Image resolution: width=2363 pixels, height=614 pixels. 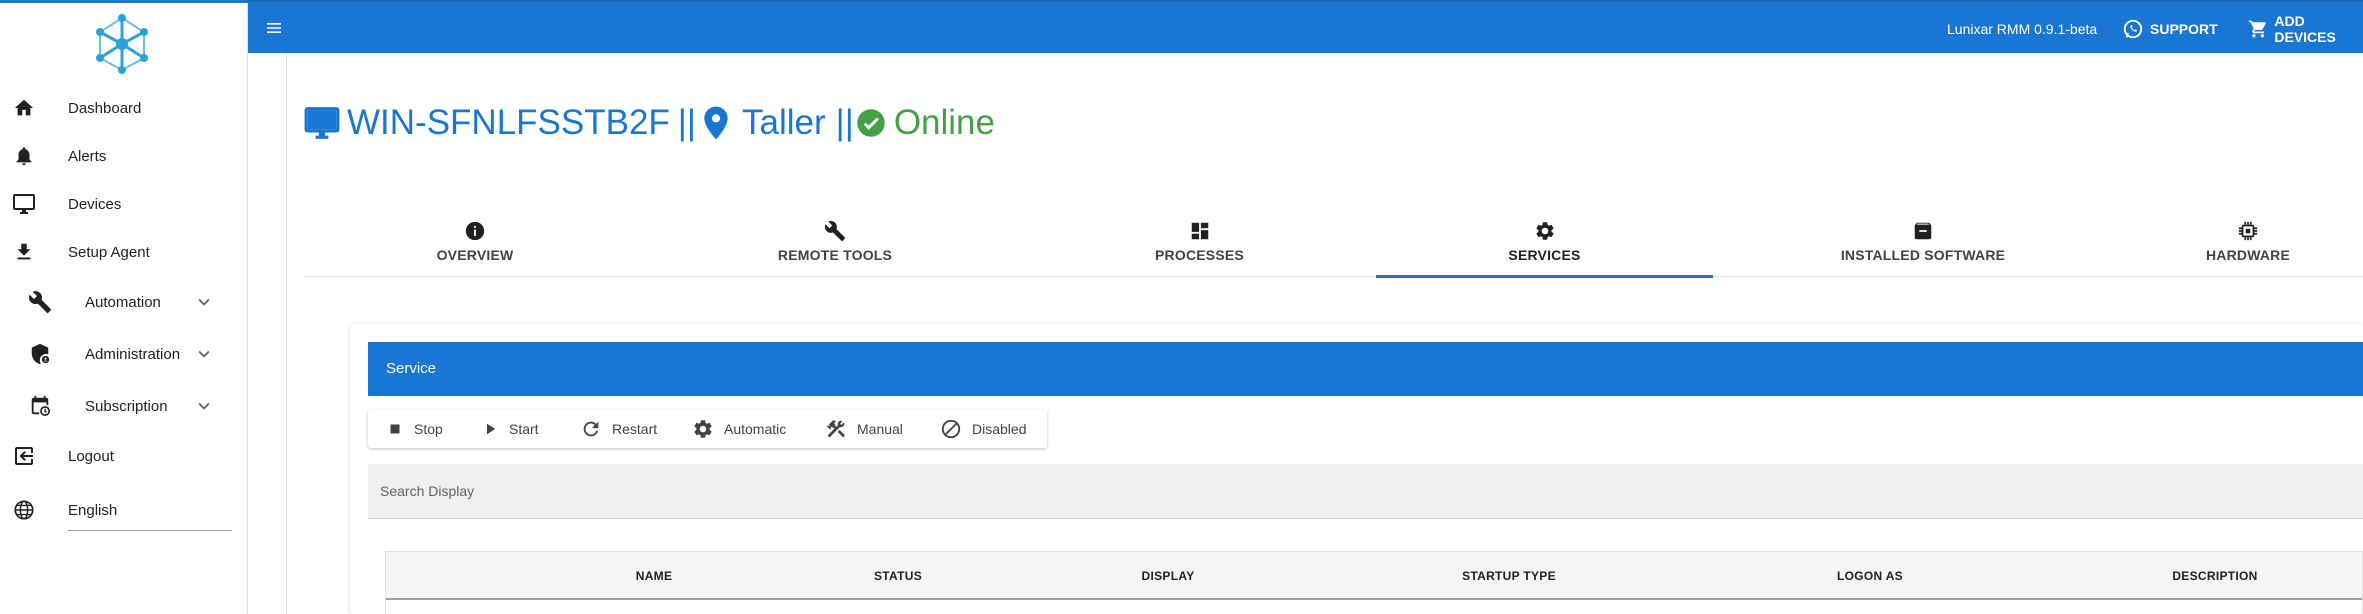 What do you see at coordinates (124, 204) in the screenshot?
I see `sidebar-item-devices: Devices` at bounding box center [124, 204].